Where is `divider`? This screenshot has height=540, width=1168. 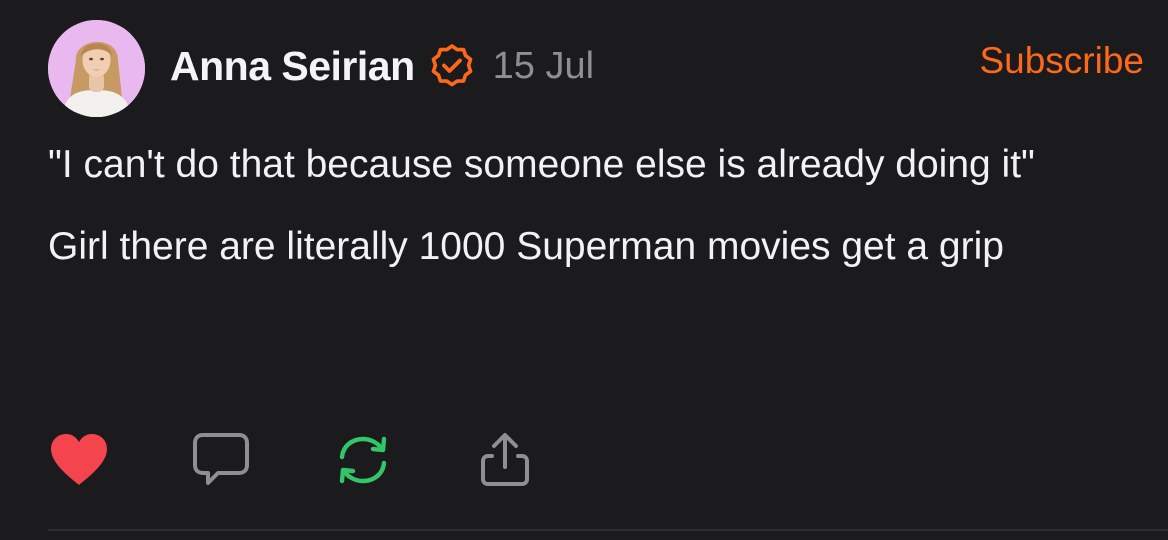 divider is located at coordinates (608, 530).